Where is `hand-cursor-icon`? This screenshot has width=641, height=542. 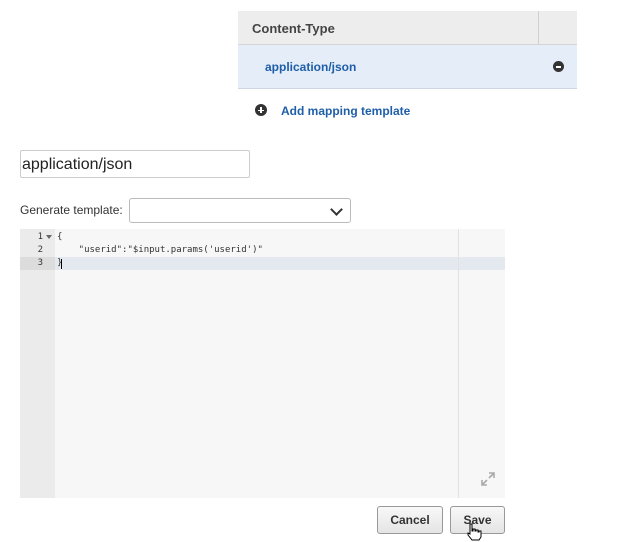
hand-cursor-icon is located at coordinates (474, 532).